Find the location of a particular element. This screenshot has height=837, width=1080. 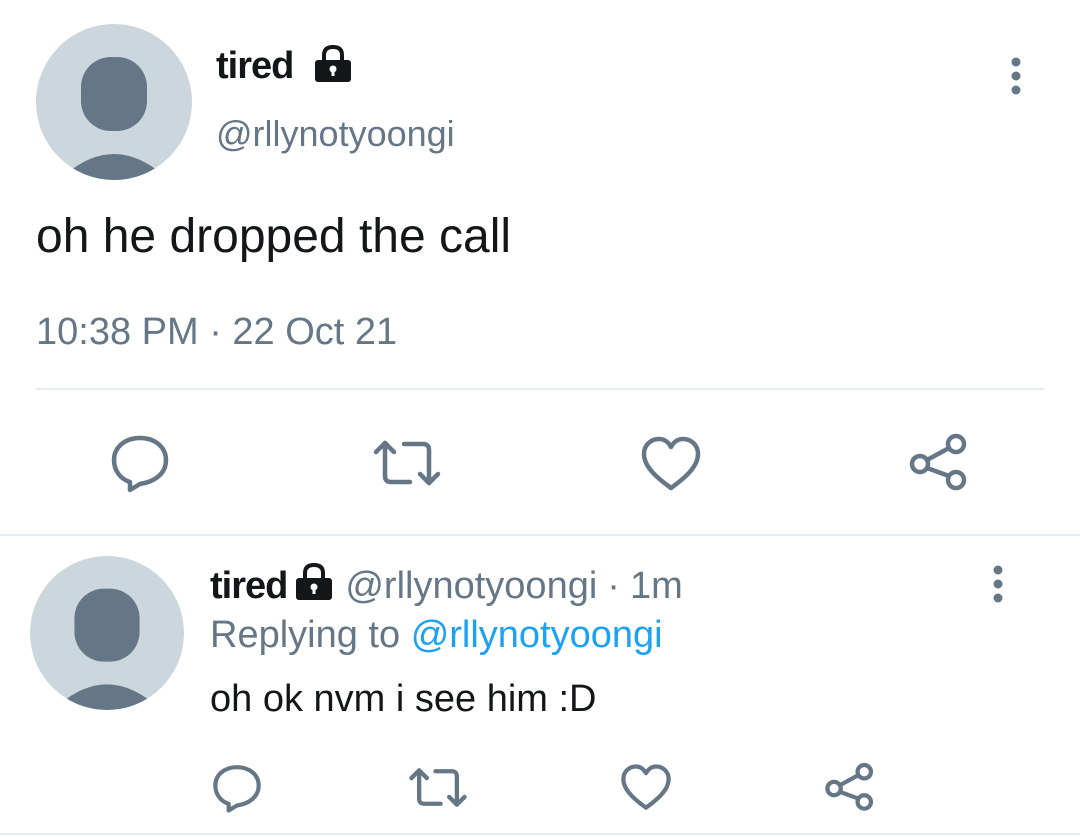

replying-to-label: Replying to is located at coordinates (305, 635).